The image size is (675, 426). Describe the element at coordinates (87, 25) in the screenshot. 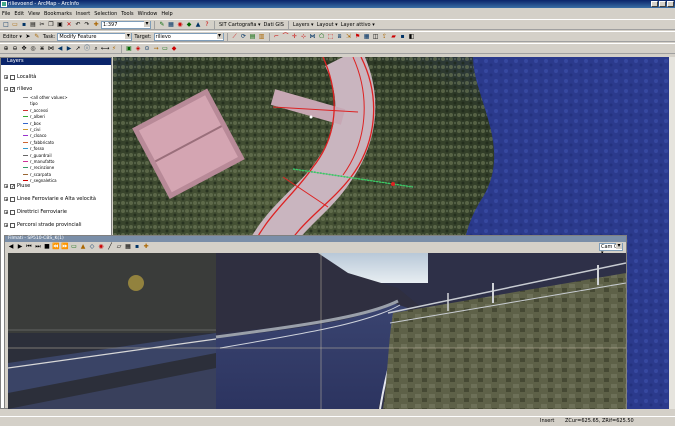

I see `redo-icon: ↷` at that location.